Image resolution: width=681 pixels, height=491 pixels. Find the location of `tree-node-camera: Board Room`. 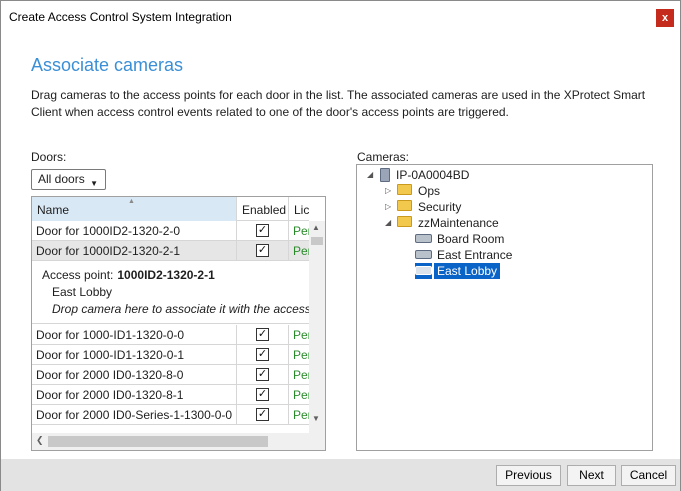

tree-node-camera: Board Room is located at coordinates (480, 239).